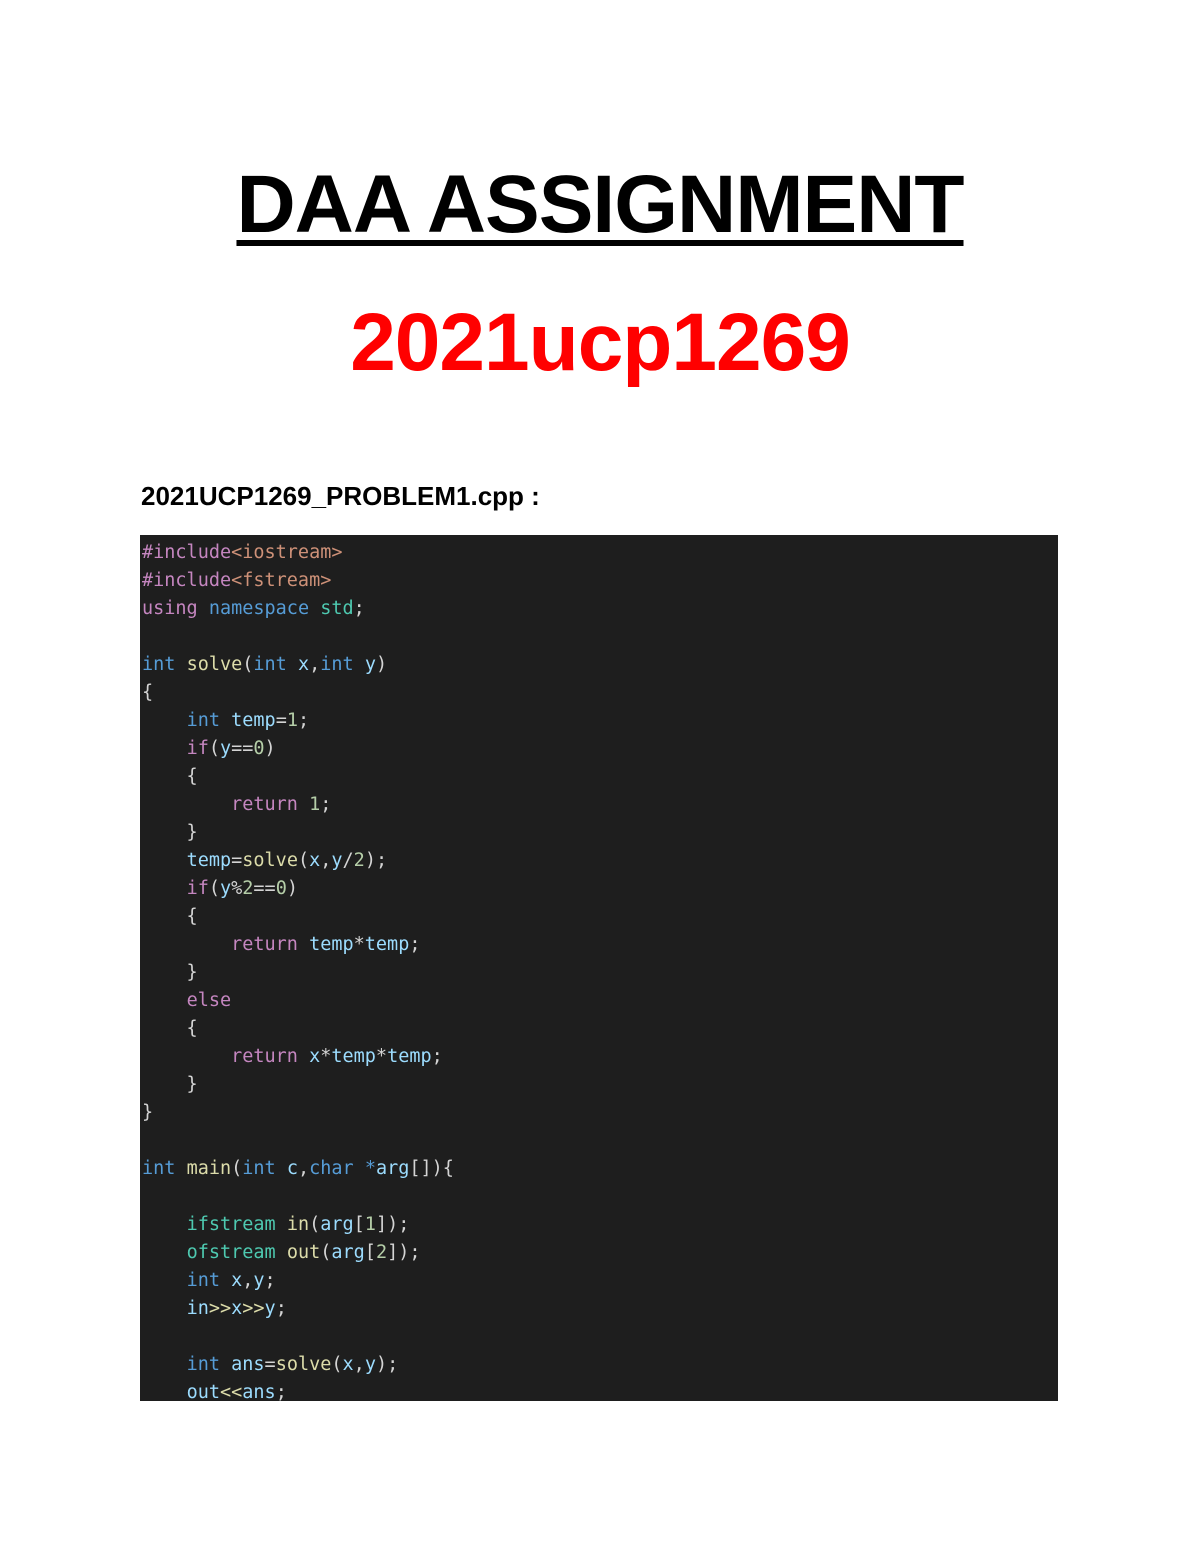 Image resolution: width=1200 pixels, height=1553 pixels. What do you see at coordinates (599, 1365) in the screenshot?
I see `code-line: int ans=solve(x,y);` at bounding box center [599, 1365].